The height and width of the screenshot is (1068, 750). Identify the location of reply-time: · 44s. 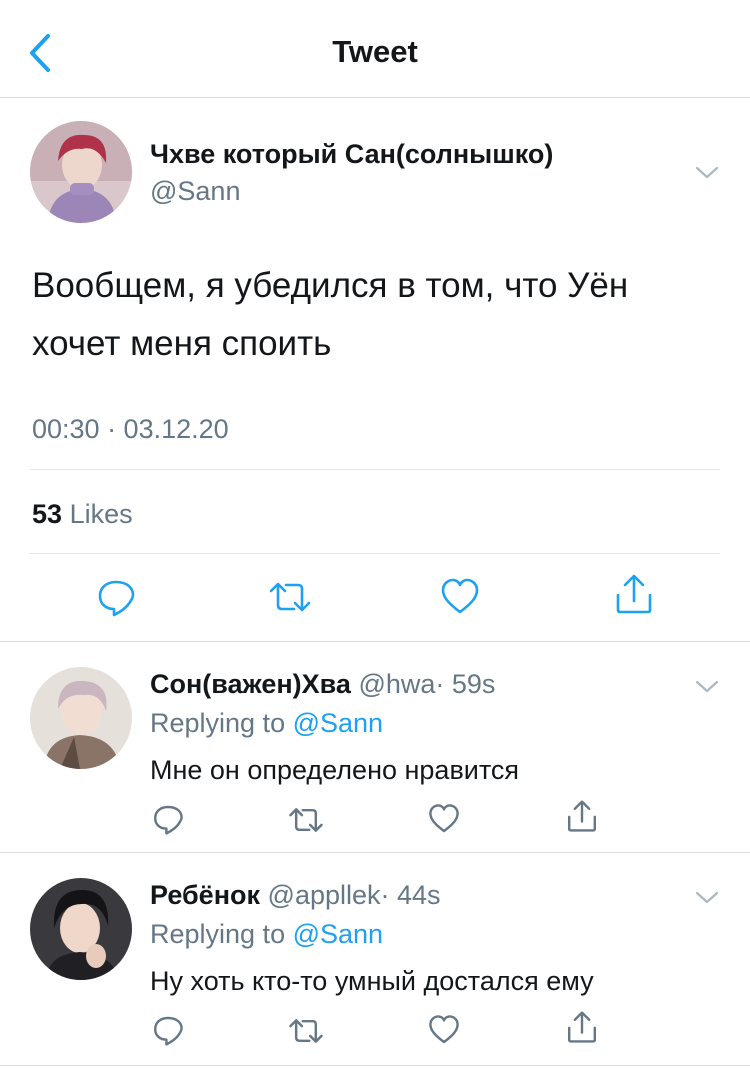
(410, 895).